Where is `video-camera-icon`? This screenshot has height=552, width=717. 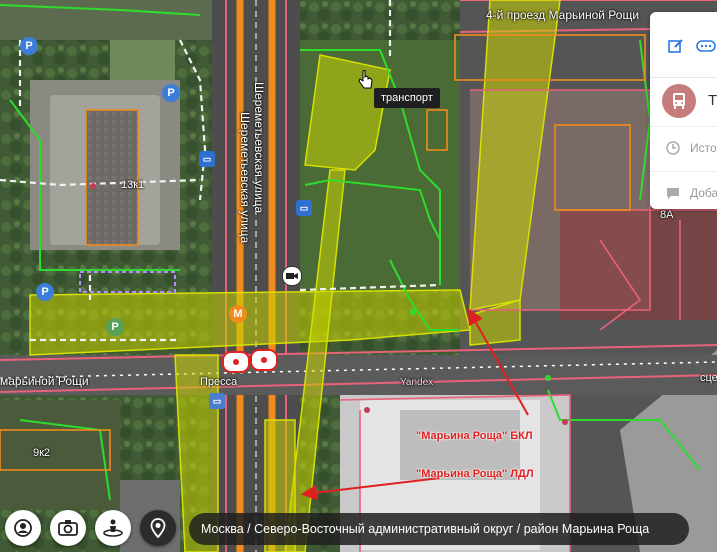 video-camera-icon is located at coordinates (292, 276).